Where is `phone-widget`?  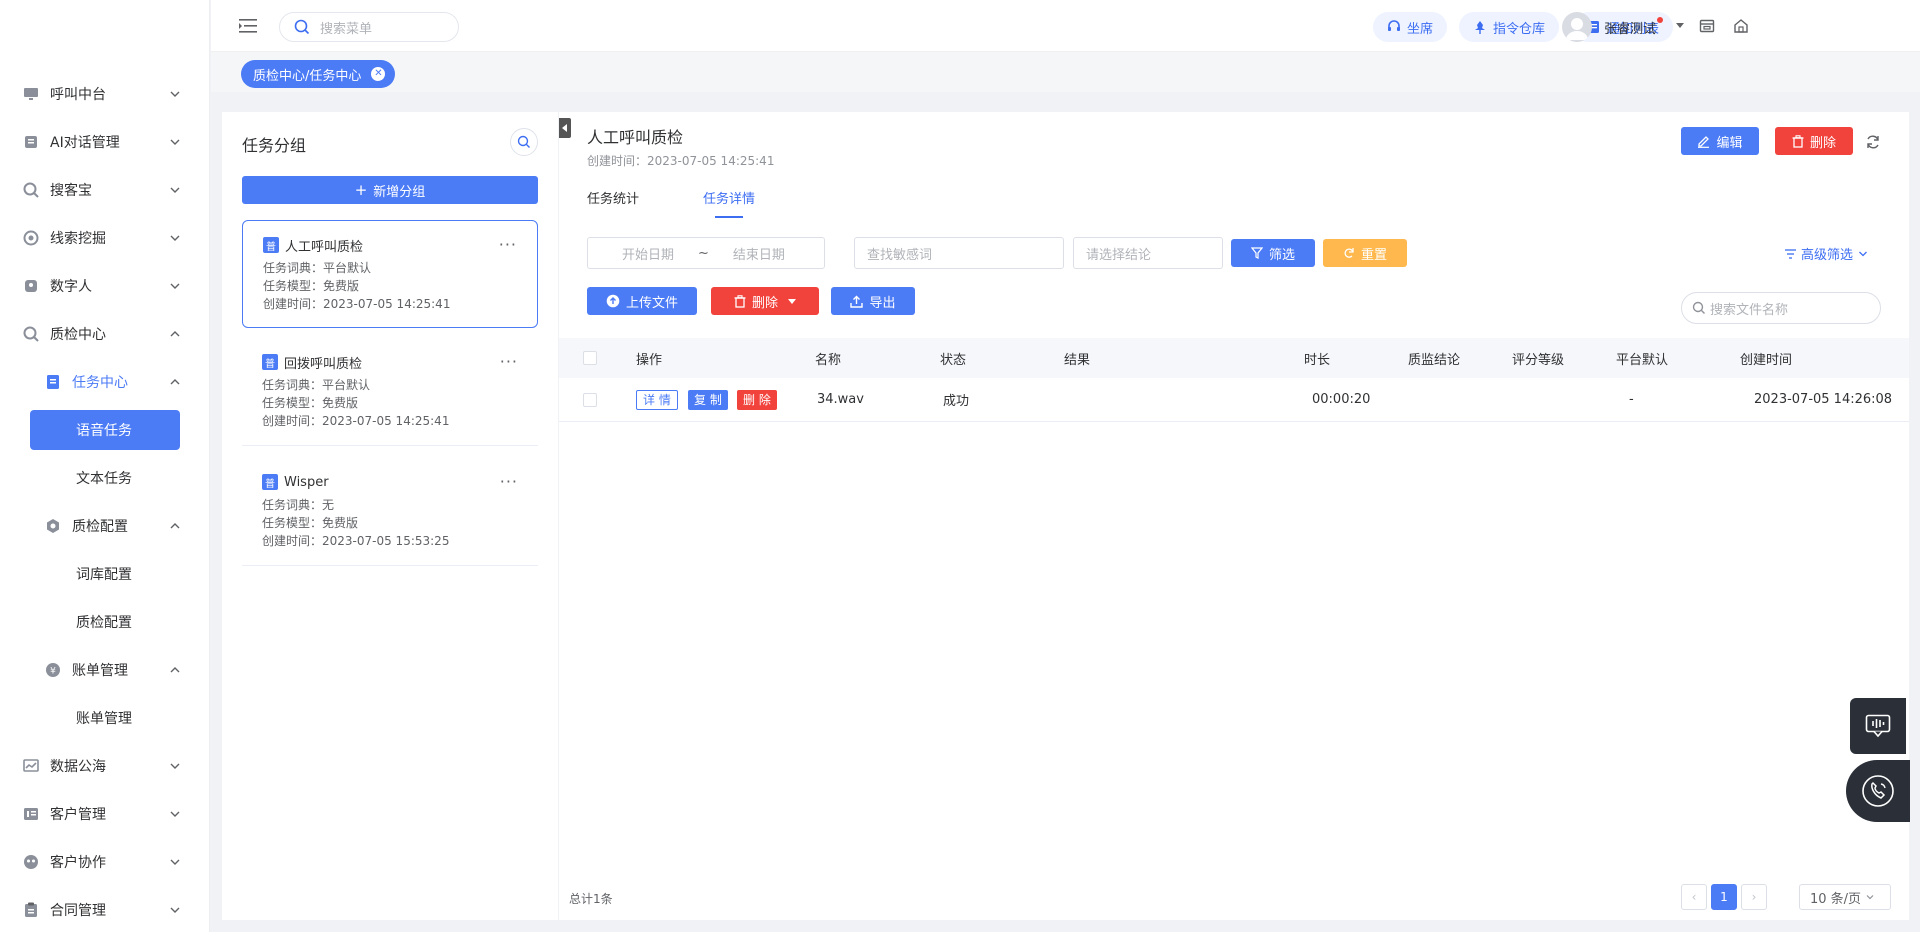
phone-widget is located at coordinates (1878, 791).